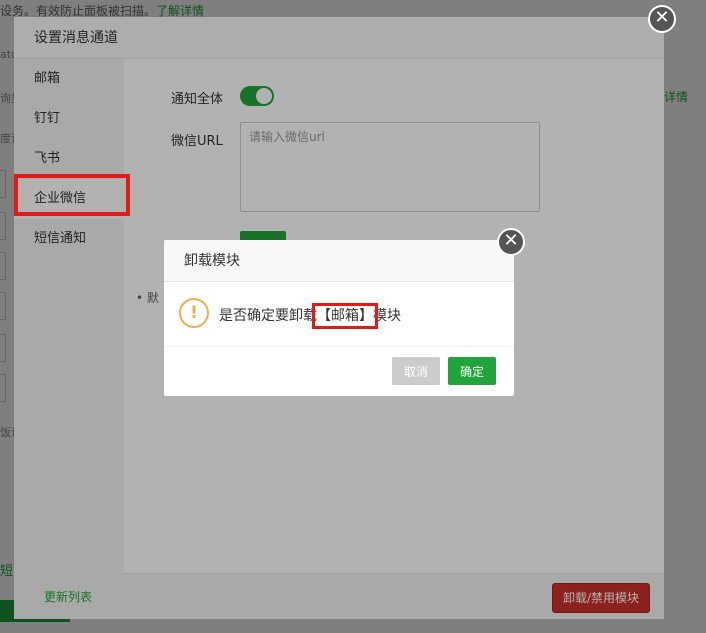  I want to click on uninstall-confirm-dialog: 卸载模块 ! 是否确定要卸载【邮箱】模块 取消 确定, so click(339, 318).